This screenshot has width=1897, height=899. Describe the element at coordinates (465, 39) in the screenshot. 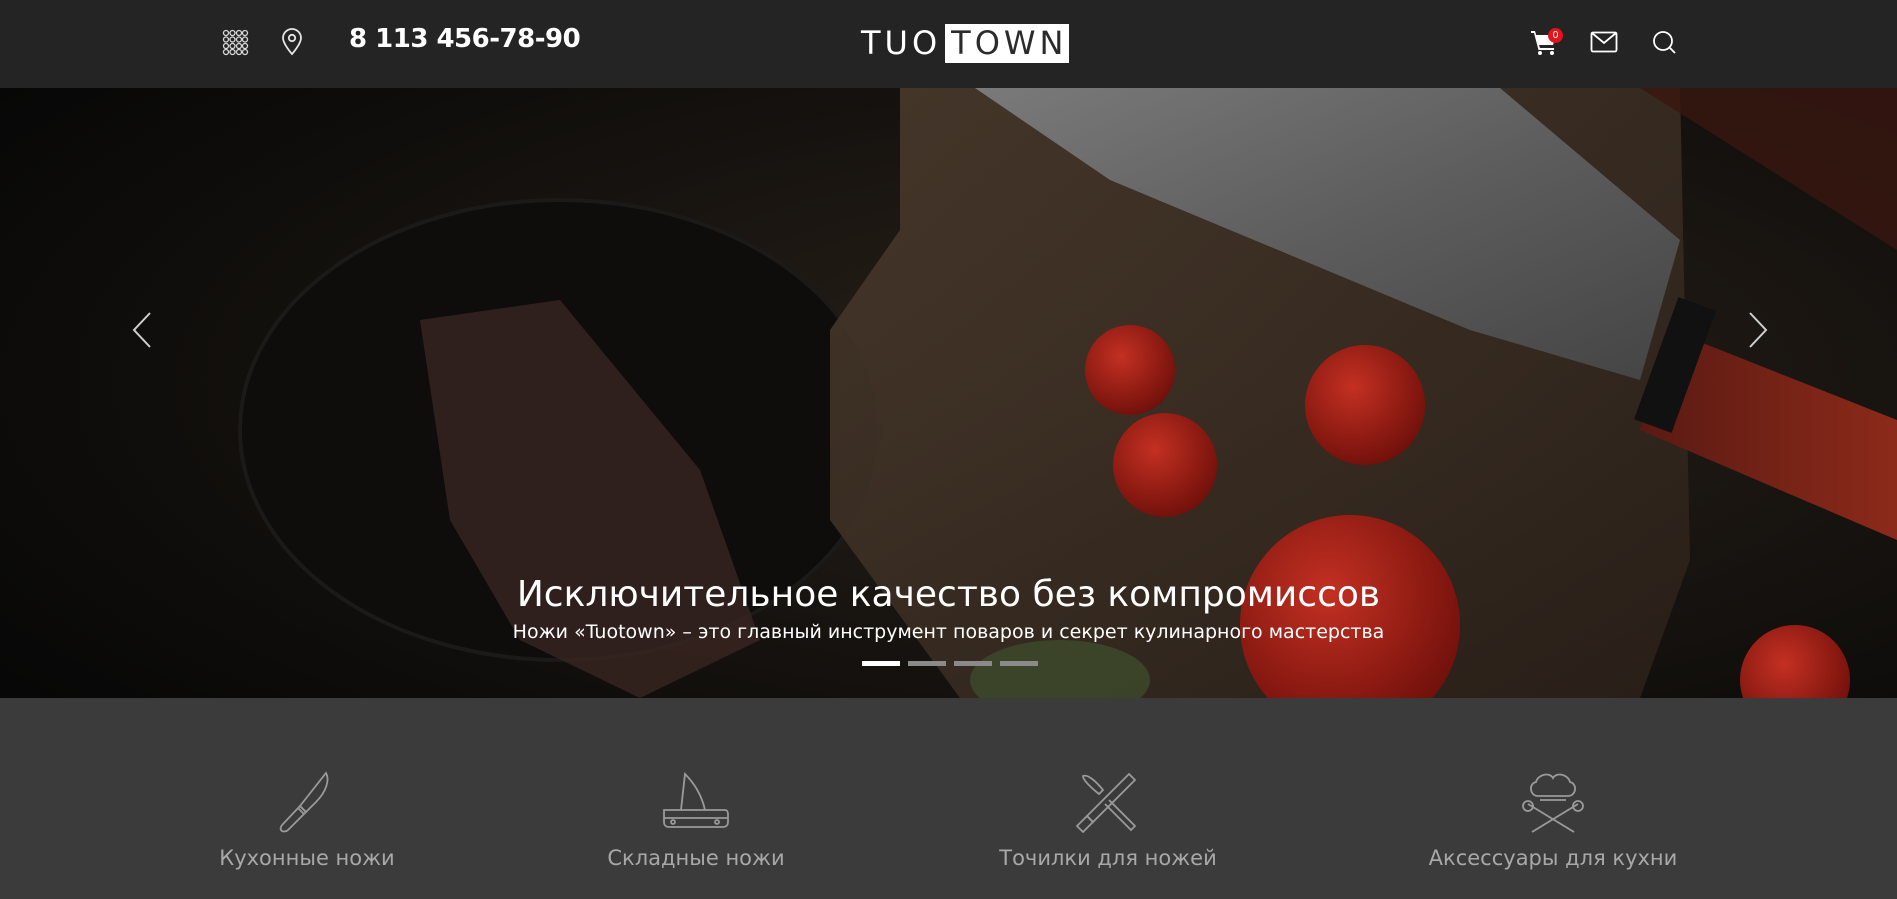

I see `phone-number: 8 113 456-78-90` at that location.